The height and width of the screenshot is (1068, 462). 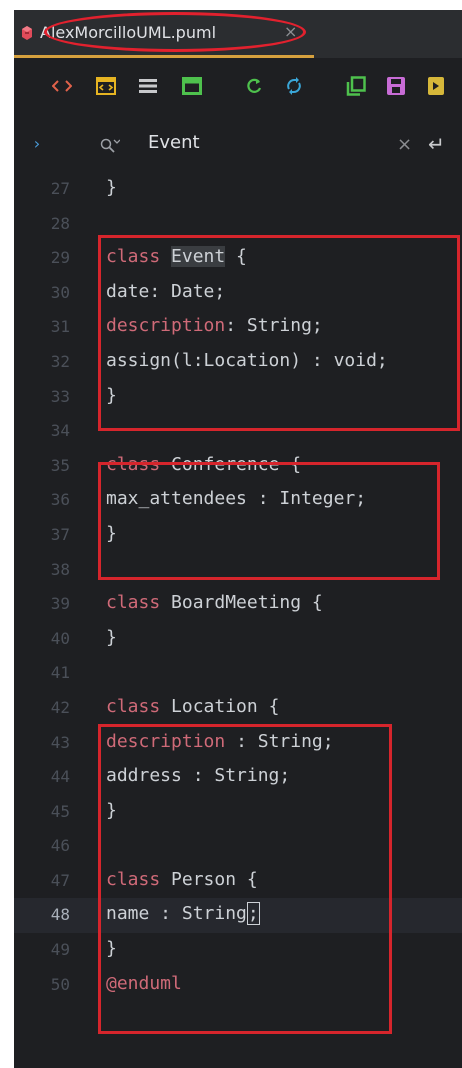 I want to click on line-number: 36, so click(x=60, y=500).